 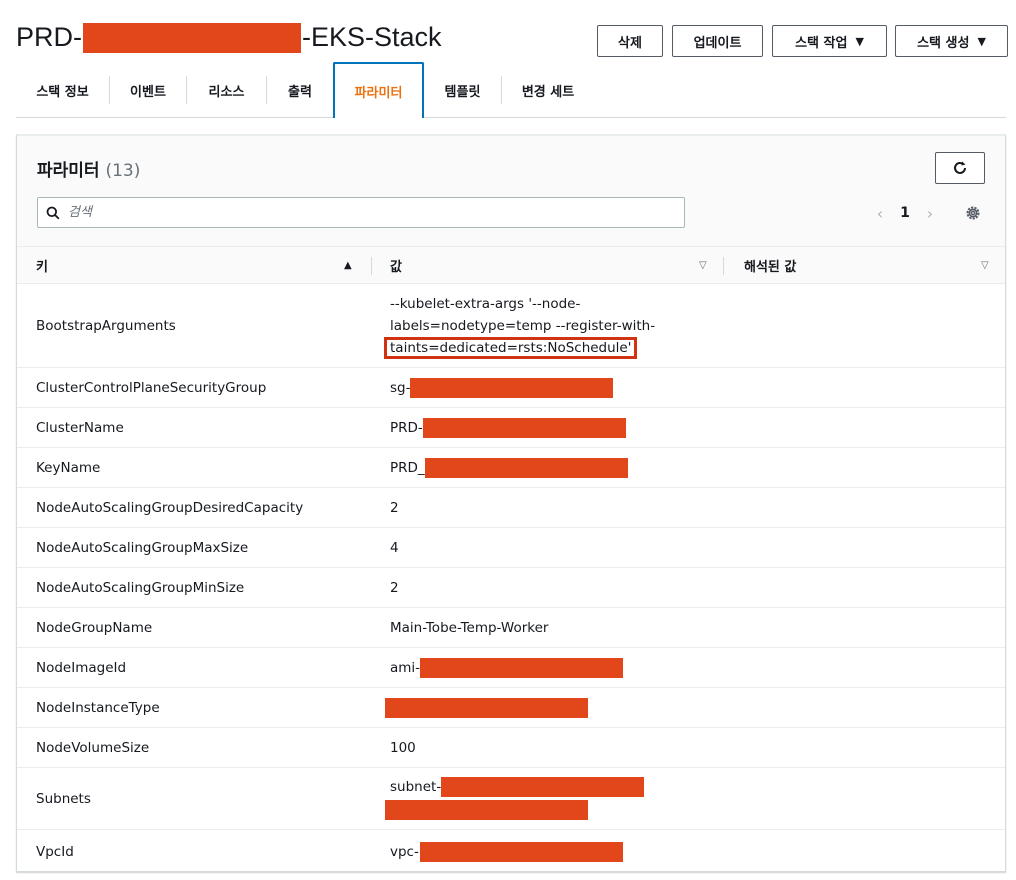 I want to click on param-key: NodeGroupName, so click(x=94, y=628).